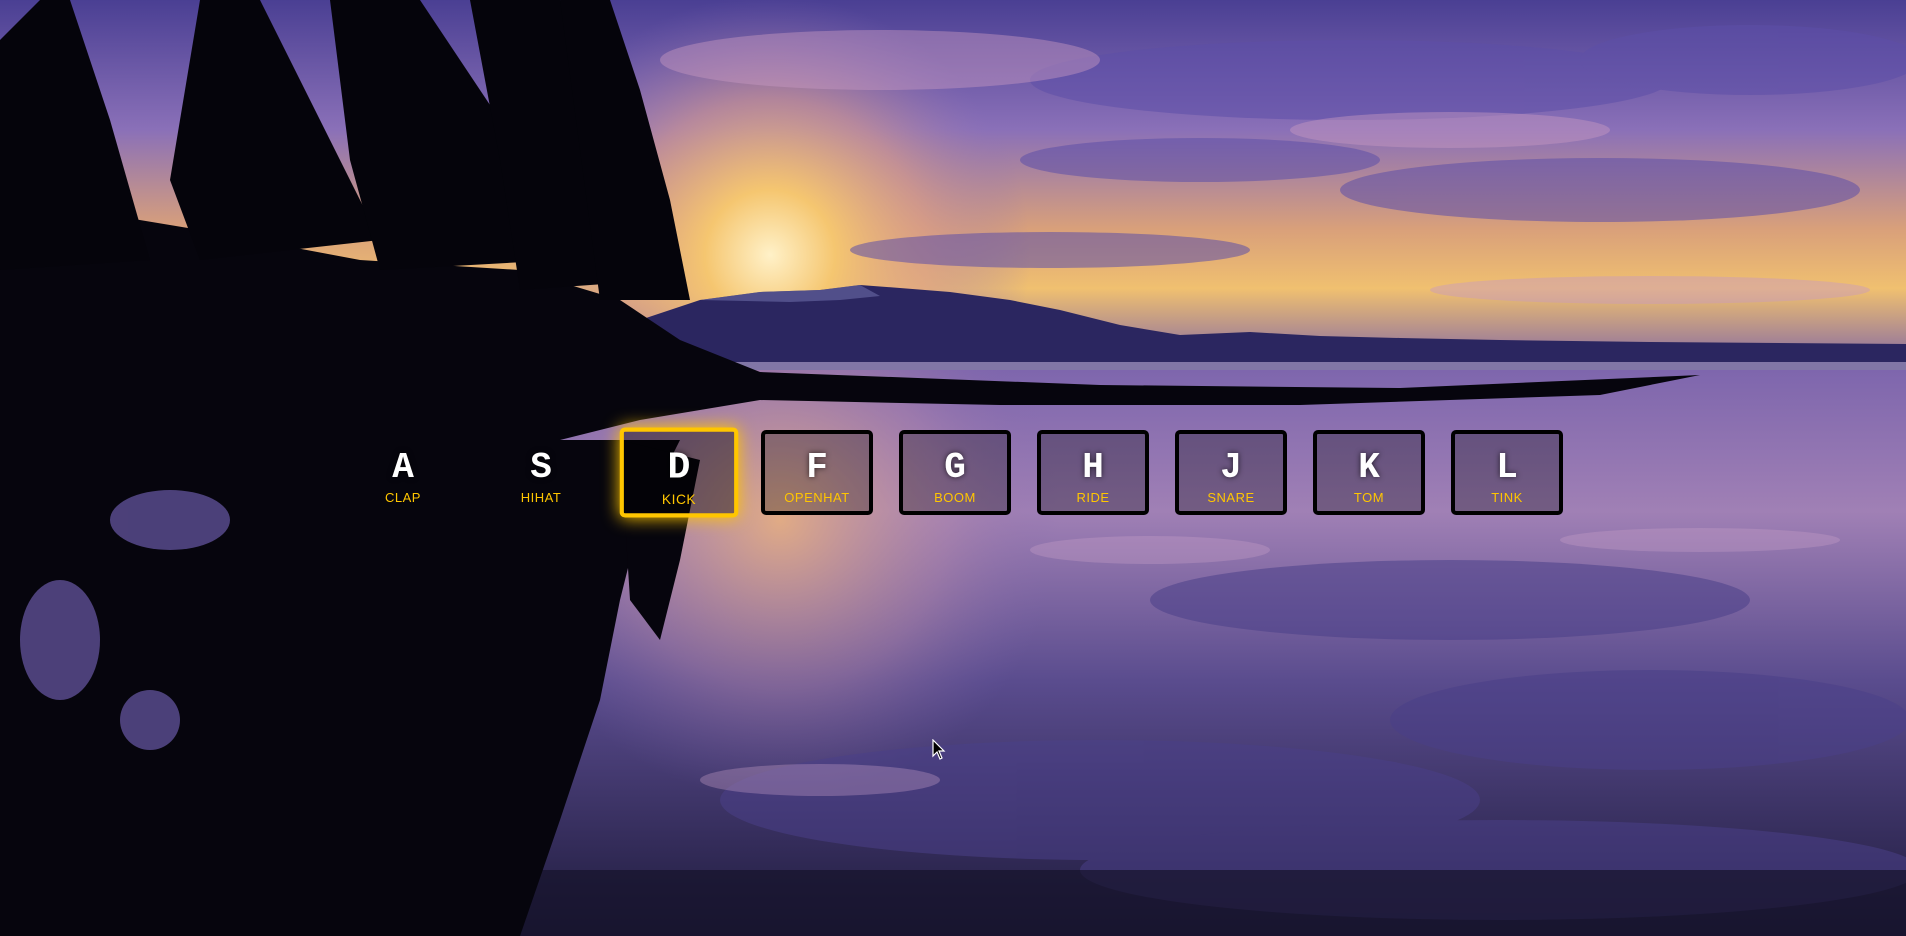  Describe the element at coordinates (541, 467) in the screenshot. I see `key-letter: S` at that location.